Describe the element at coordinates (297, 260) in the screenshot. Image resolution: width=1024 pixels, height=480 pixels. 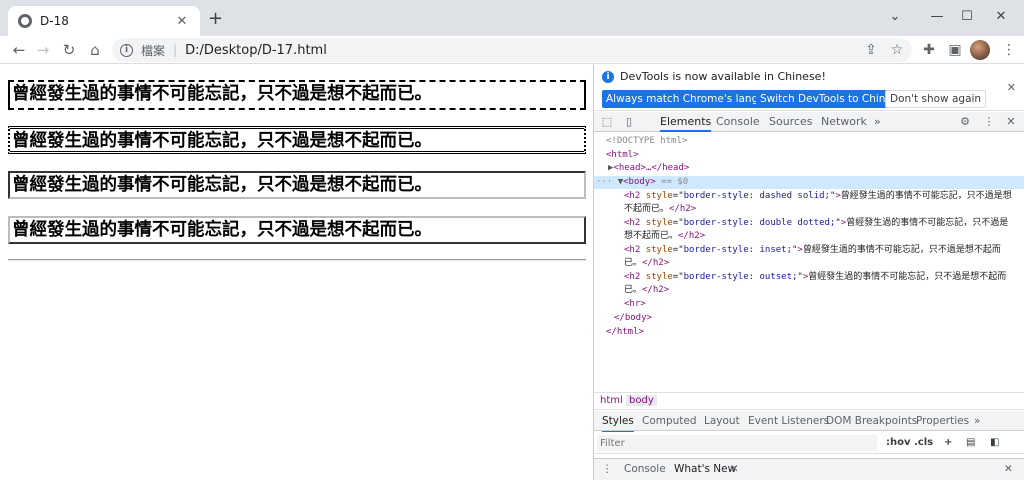
I see `horizontal-rule` at that location.